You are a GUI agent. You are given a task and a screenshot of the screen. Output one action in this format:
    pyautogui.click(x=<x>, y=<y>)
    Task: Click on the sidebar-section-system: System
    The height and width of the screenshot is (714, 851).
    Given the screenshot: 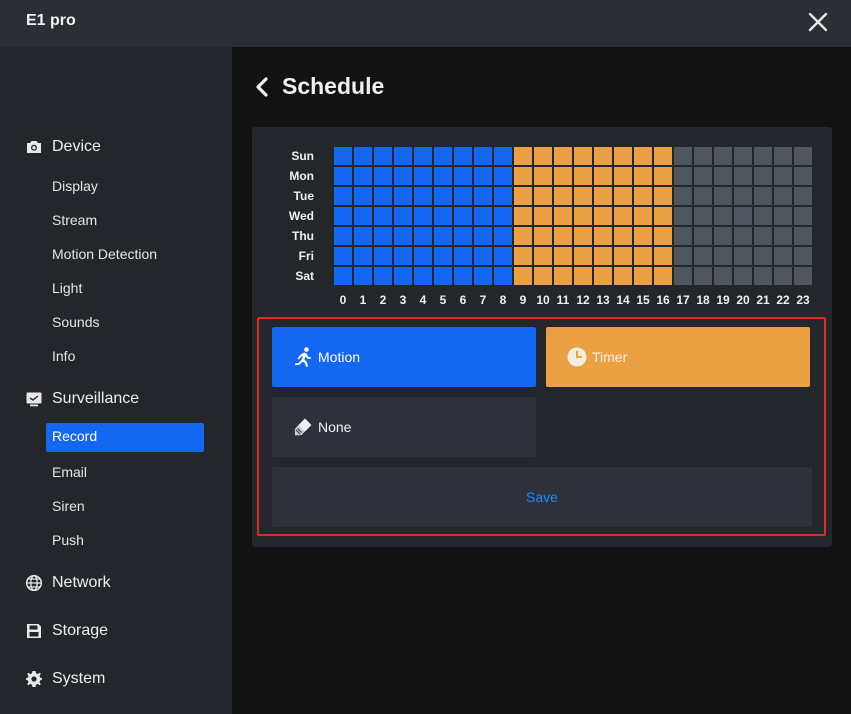 What is the action you would take?
    pyautogui.click(x=65, y=679)
    